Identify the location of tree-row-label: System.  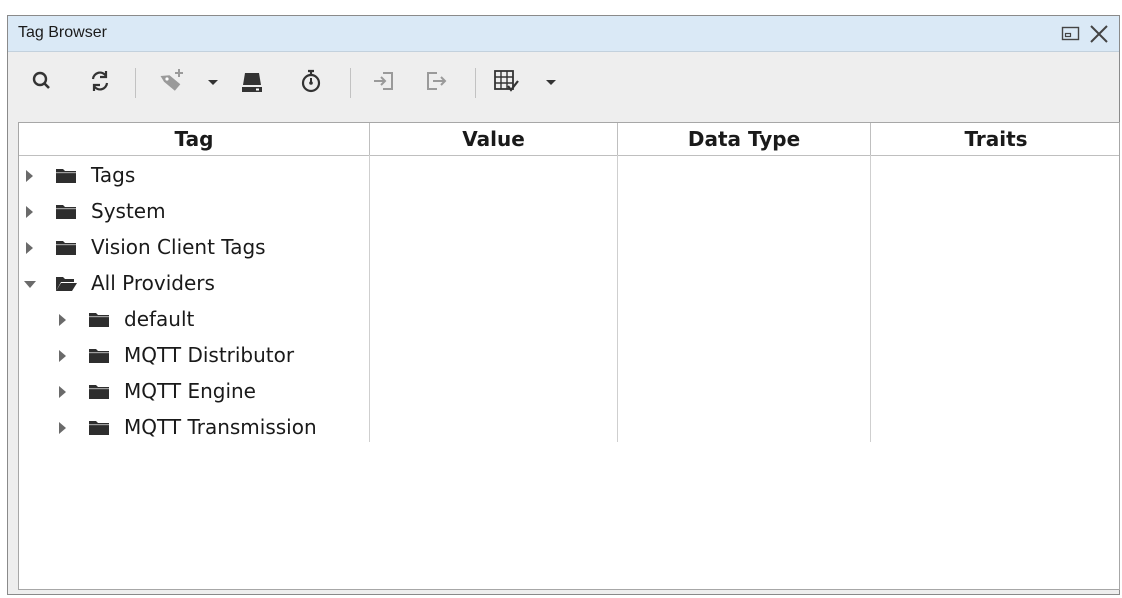
(128, 211).